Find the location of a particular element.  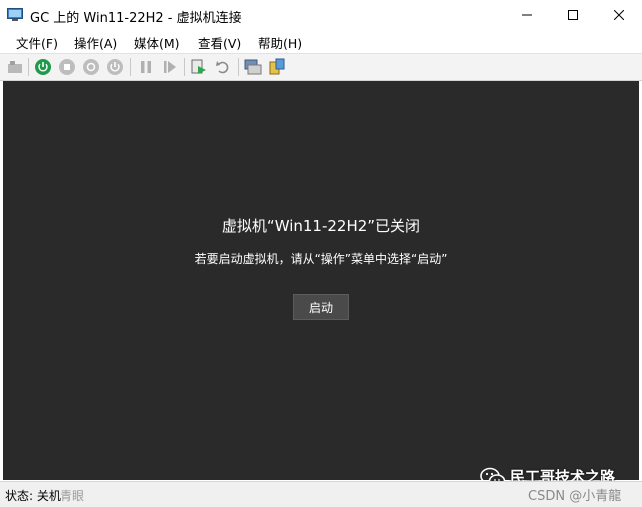

close-button is located at coordinates (619, 15).